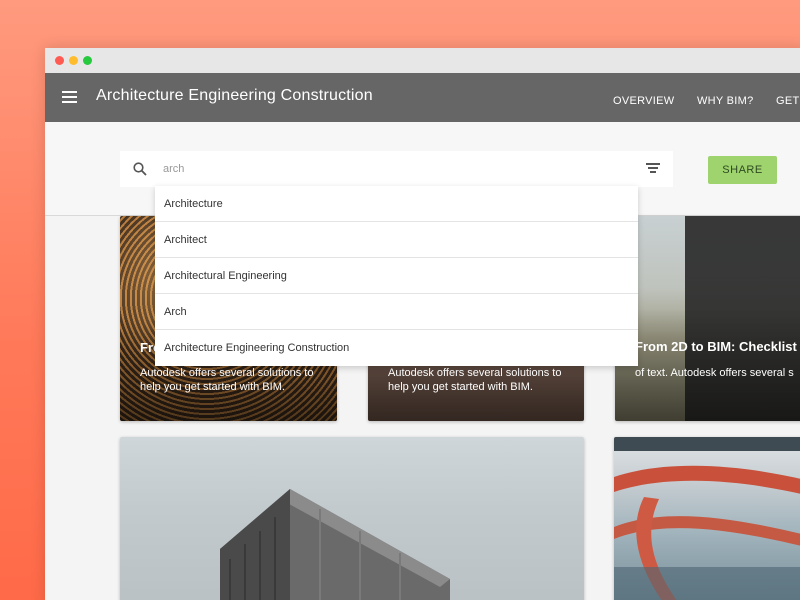 The height and width of the screenshot is (600, 800). I want to click on hamburger-menu-icon, so click(69, 97).